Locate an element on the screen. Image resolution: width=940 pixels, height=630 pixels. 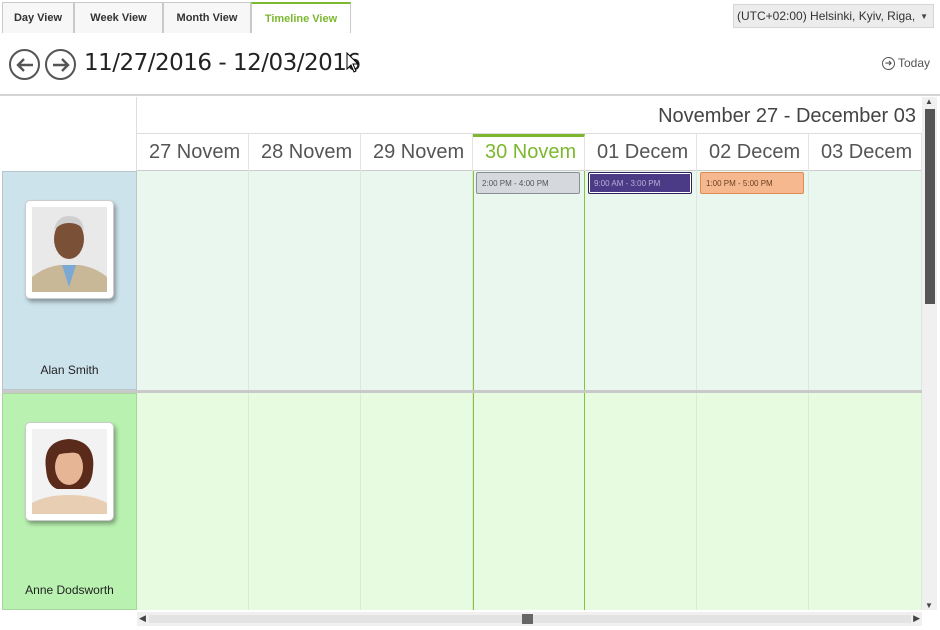
resource-header: Alan Smith is located at coordinates (69, 280).